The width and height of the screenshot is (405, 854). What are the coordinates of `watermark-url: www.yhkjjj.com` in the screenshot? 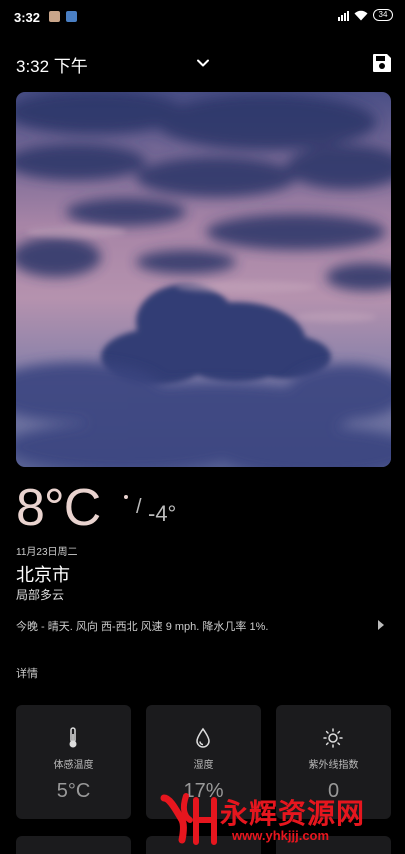 It's located at (281, 835).